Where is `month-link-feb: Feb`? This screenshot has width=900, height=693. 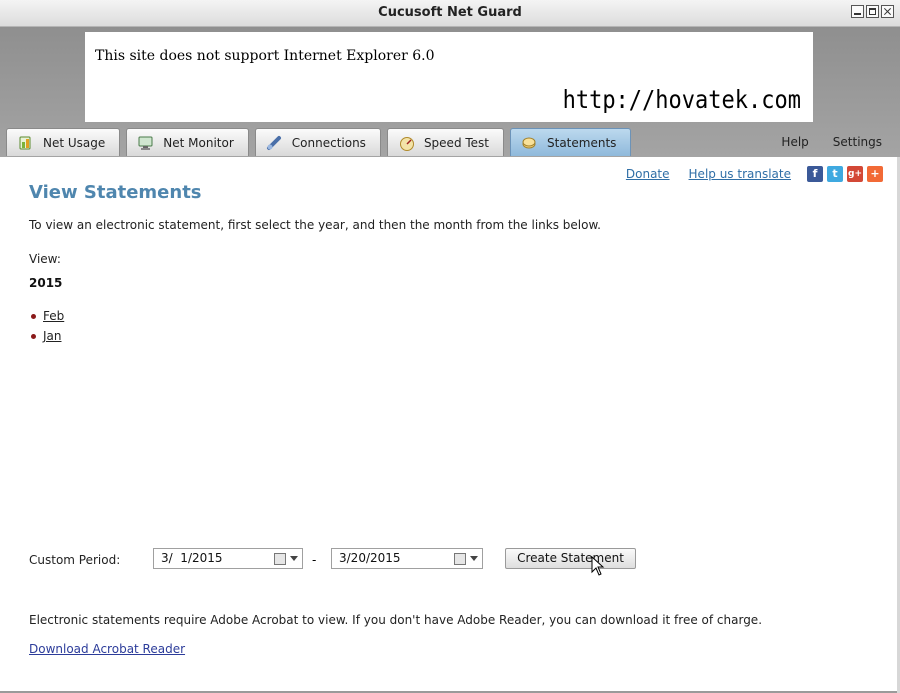 month-link-feb: Feb is located at coordinates (53, 316).